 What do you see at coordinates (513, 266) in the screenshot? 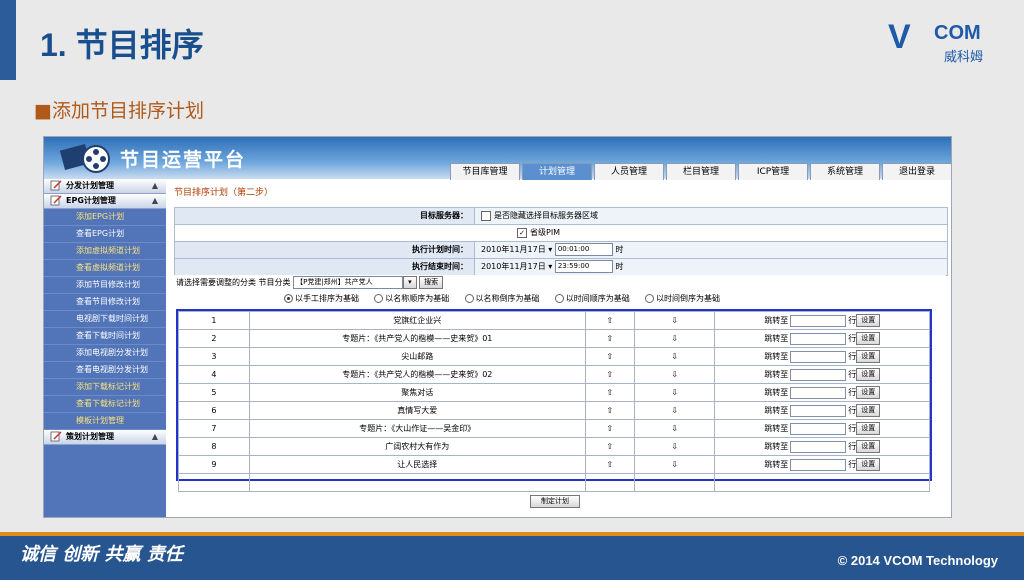
I see `end-date: 2010年11月17日` at bounding box center [513, 266].